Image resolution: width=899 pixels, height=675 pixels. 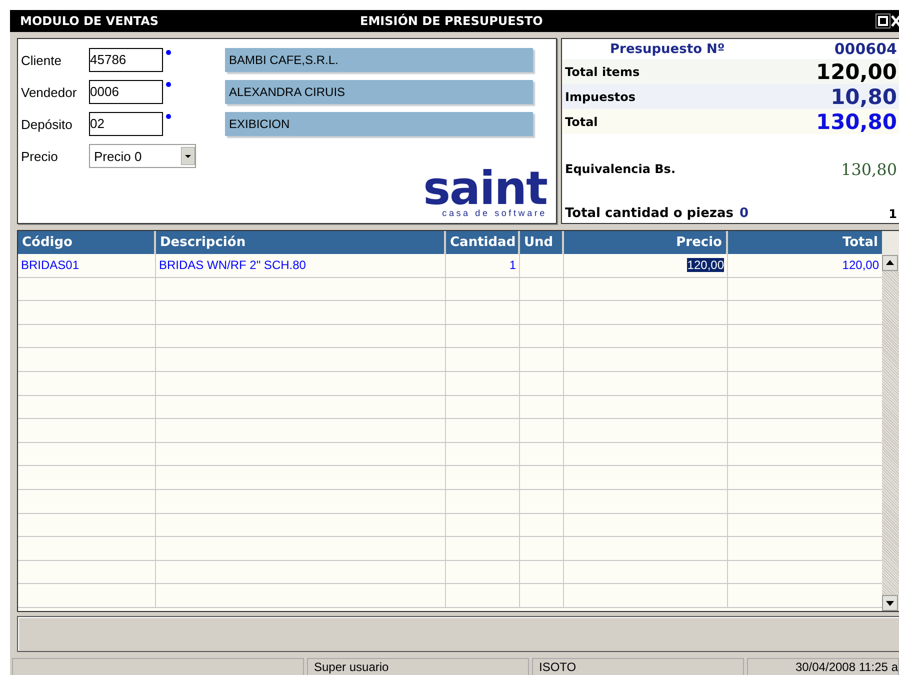 What do you see at coordinates (895, 21) in the screenshot?
I see `close-icon` at bounding box center [895, 21].